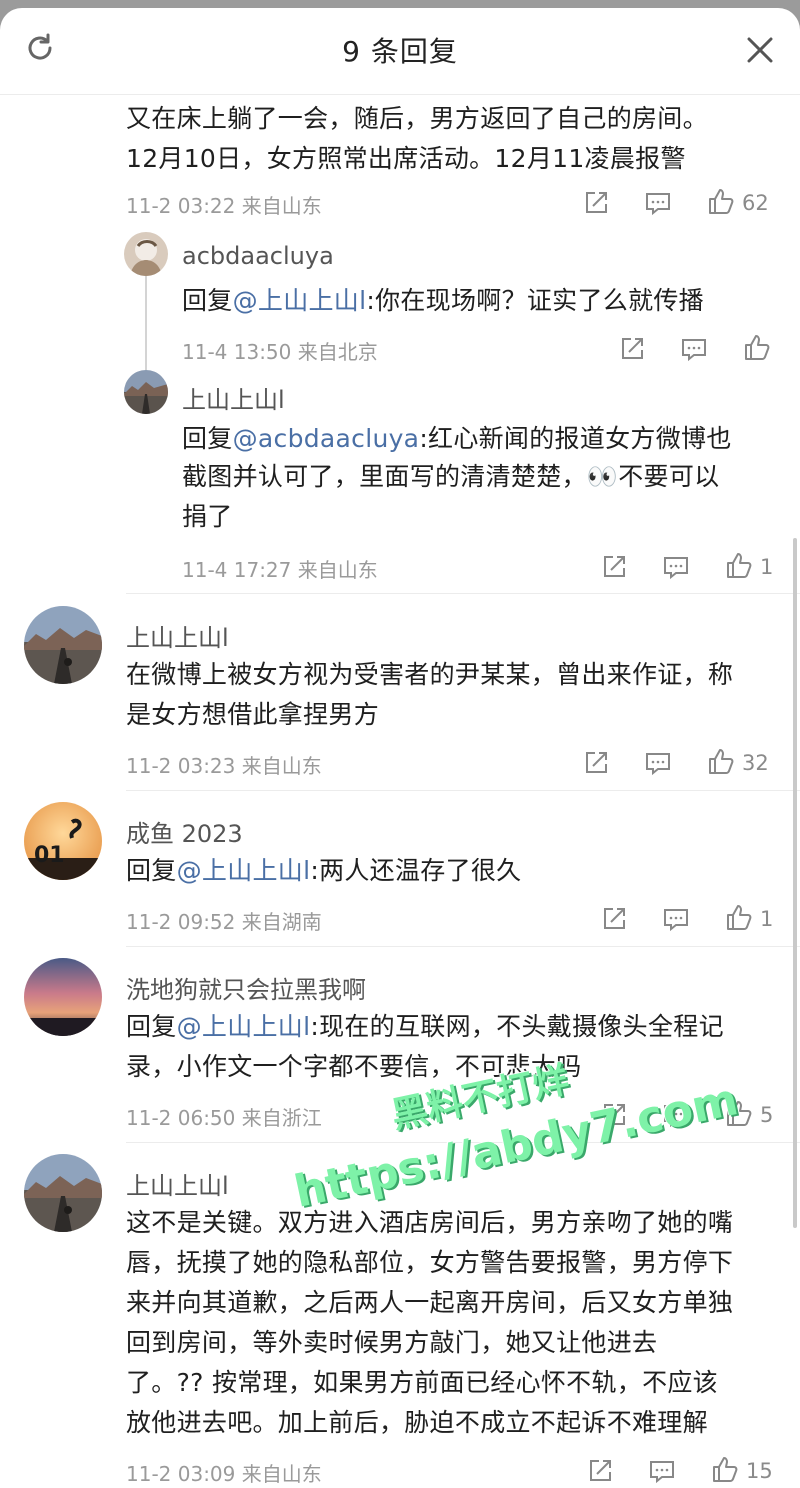 This screenshot has width=800, height=1488. Describe the element at coordinates (392, 1342) in the screenshot. I see `comment-text: 回到房间，等外卖时候男方敲门，她又让他进去` at that location.